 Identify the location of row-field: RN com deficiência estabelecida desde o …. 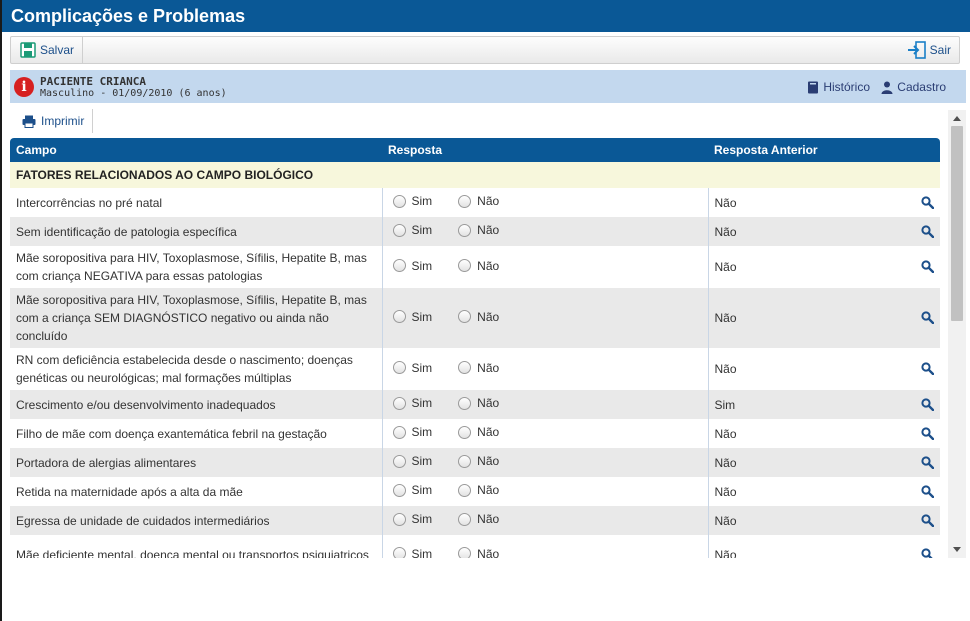
(196, 369).